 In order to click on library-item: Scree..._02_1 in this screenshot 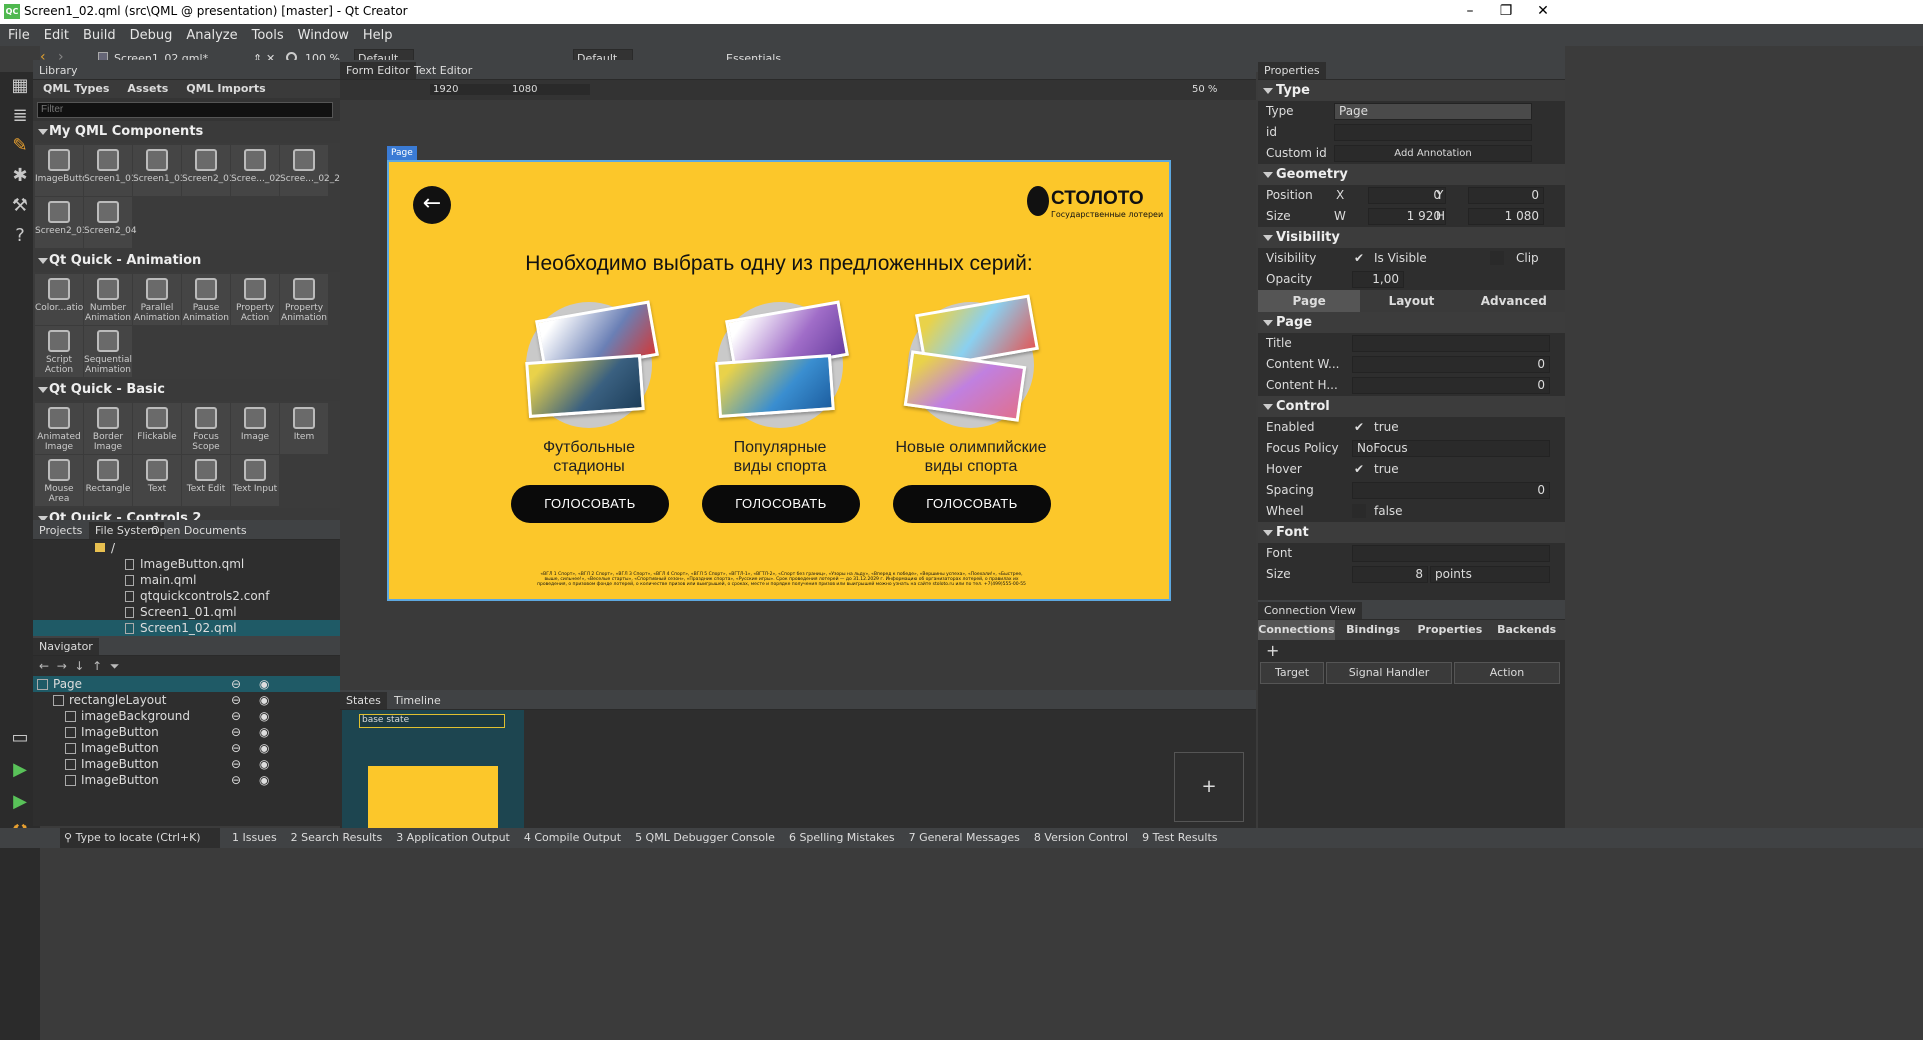, I will do `click(261, 170)`.